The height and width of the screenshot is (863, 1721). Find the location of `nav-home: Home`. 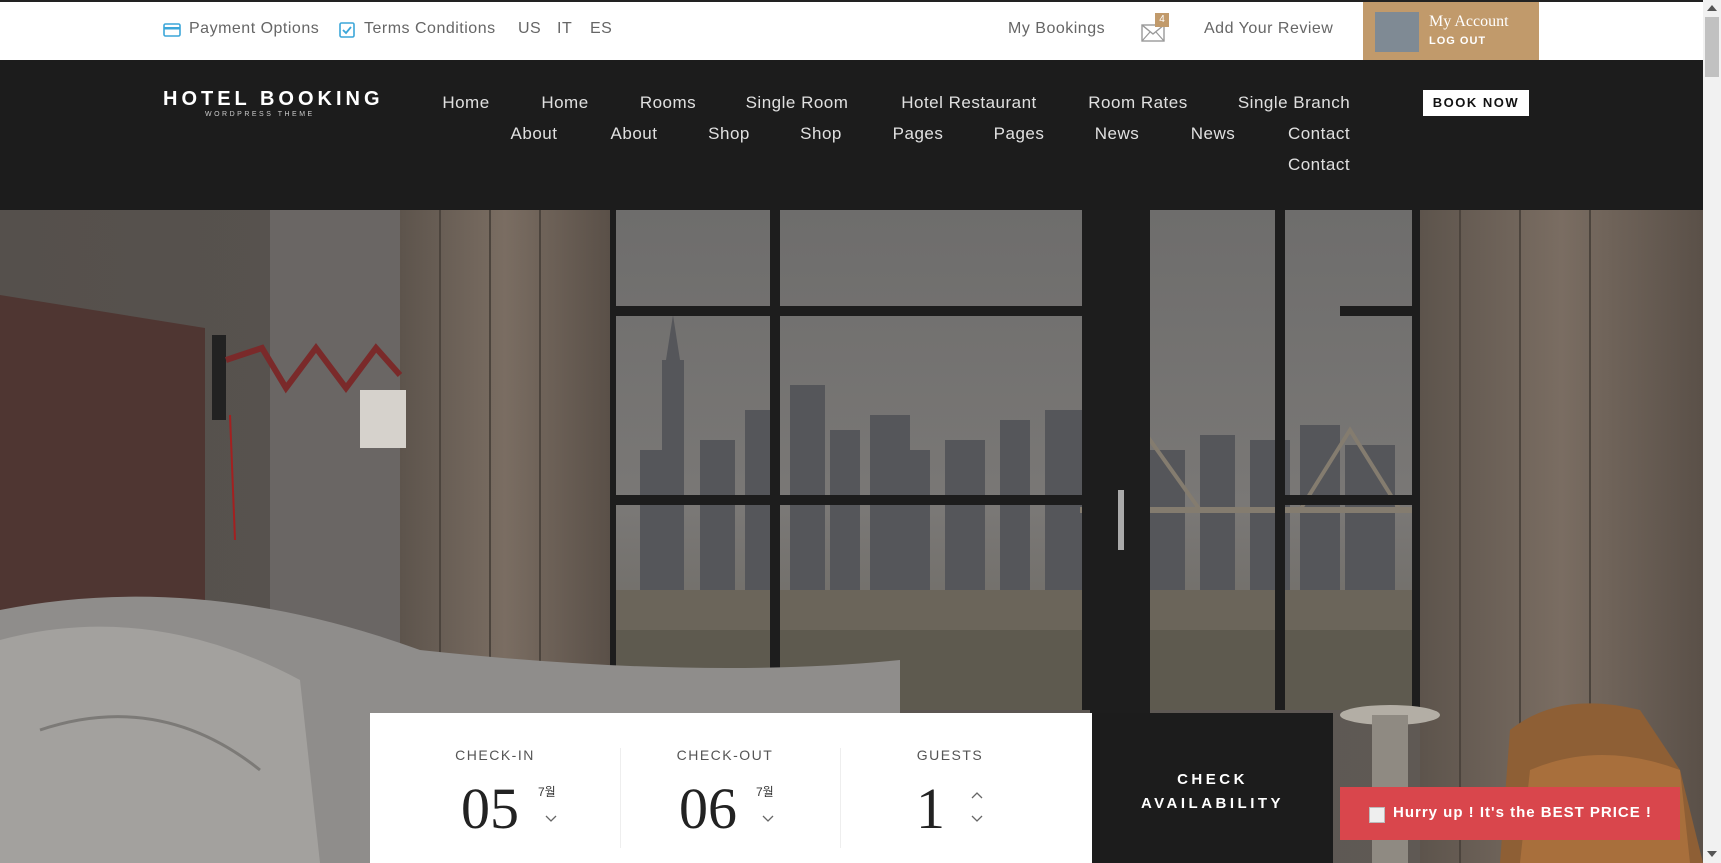

nav-home: Home is located at coordinates (465, 103).